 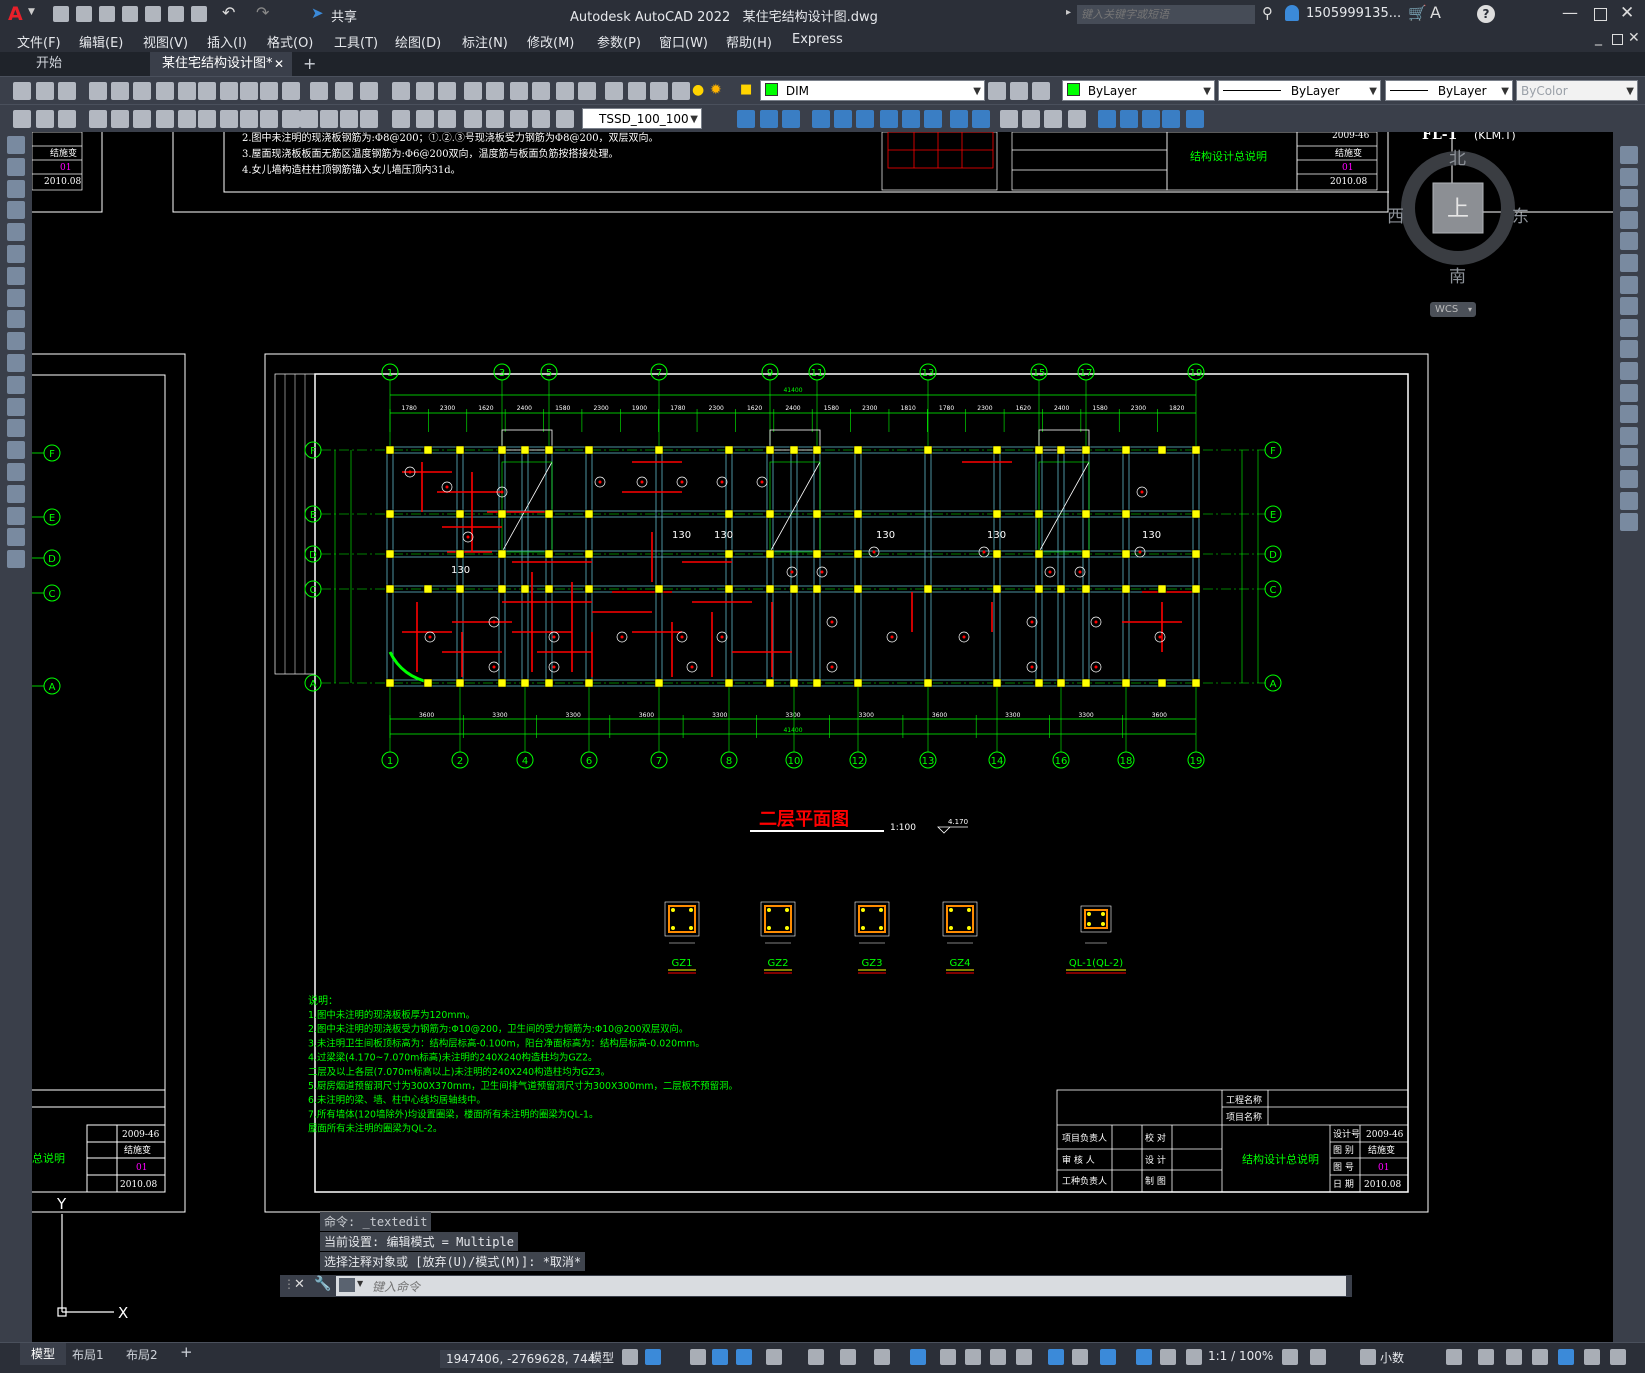 What do you see at coordinates (485, 41) in the screenshot?
I see `menu-item-7: 标注(N)` at bounding box center [485, 41].